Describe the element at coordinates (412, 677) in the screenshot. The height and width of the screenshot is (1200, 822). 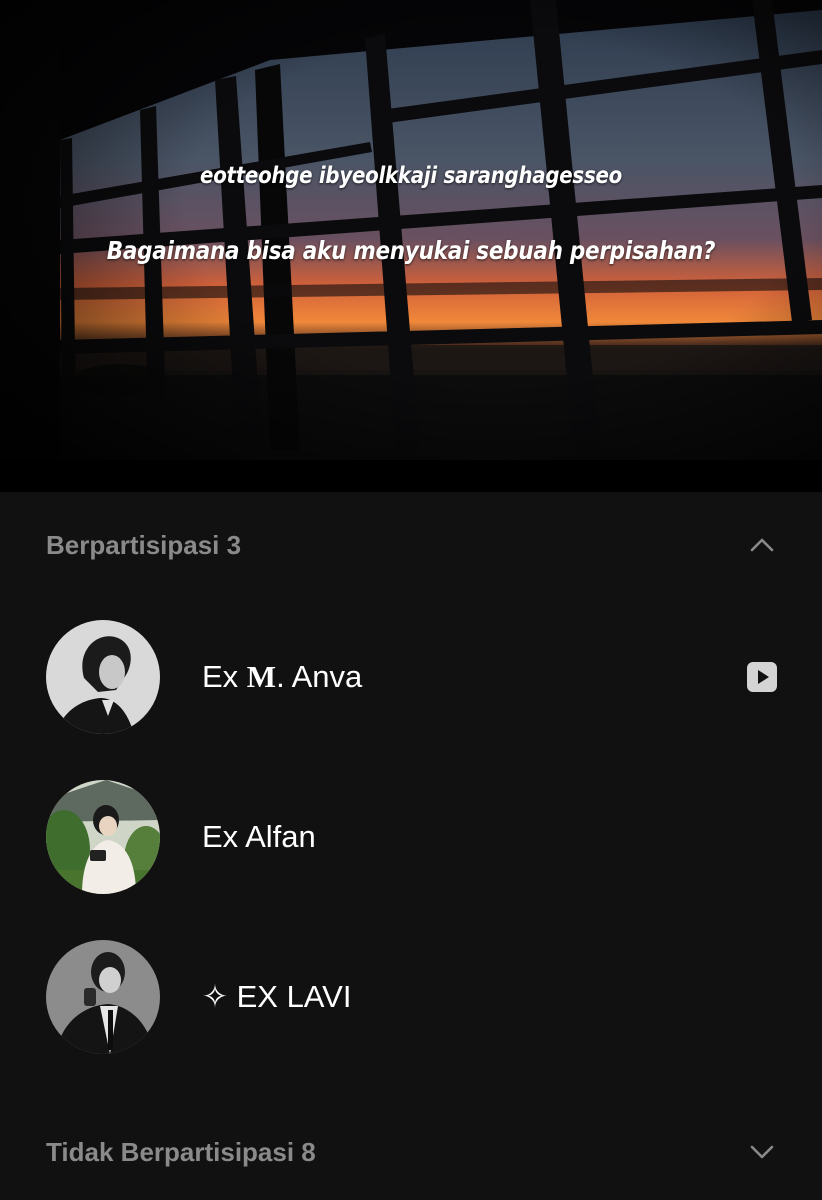
I see `participant-row: Ex M. Anva` at that location.